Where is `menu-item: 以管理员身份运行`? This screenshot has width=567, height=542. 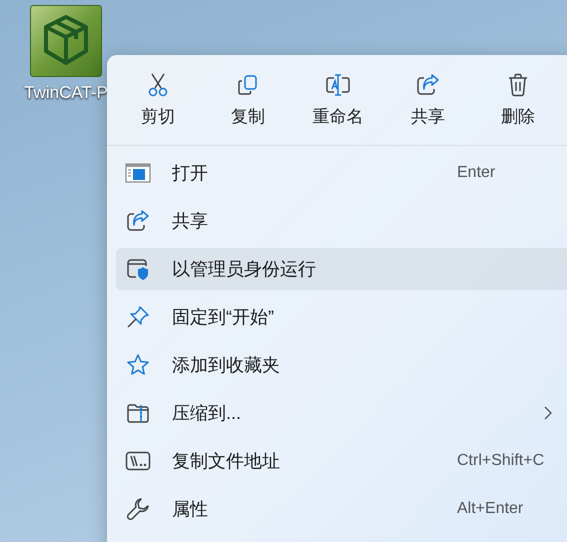
menu-item: 以管理员身份运行 is located at coordinates (341, 269).